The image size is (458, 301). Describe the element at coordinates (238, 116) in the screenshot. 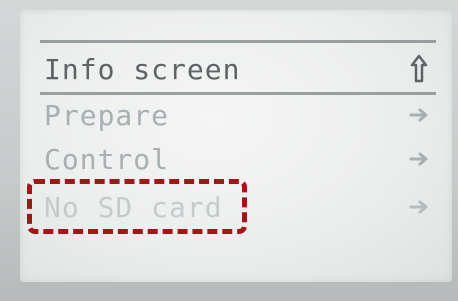

I see `menu-item-prepare: Prepare` at that location.